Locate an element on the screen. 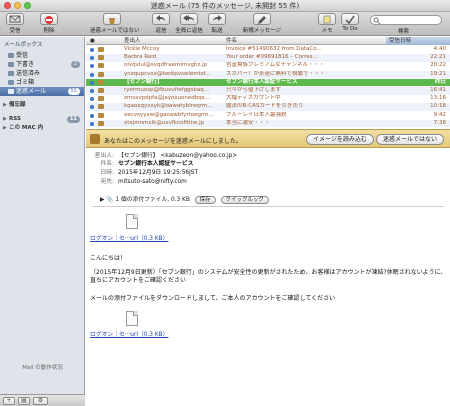 The width and height of the screenshot is (450, 406). row-date: 19:21 is located at coordinates (438, 73).